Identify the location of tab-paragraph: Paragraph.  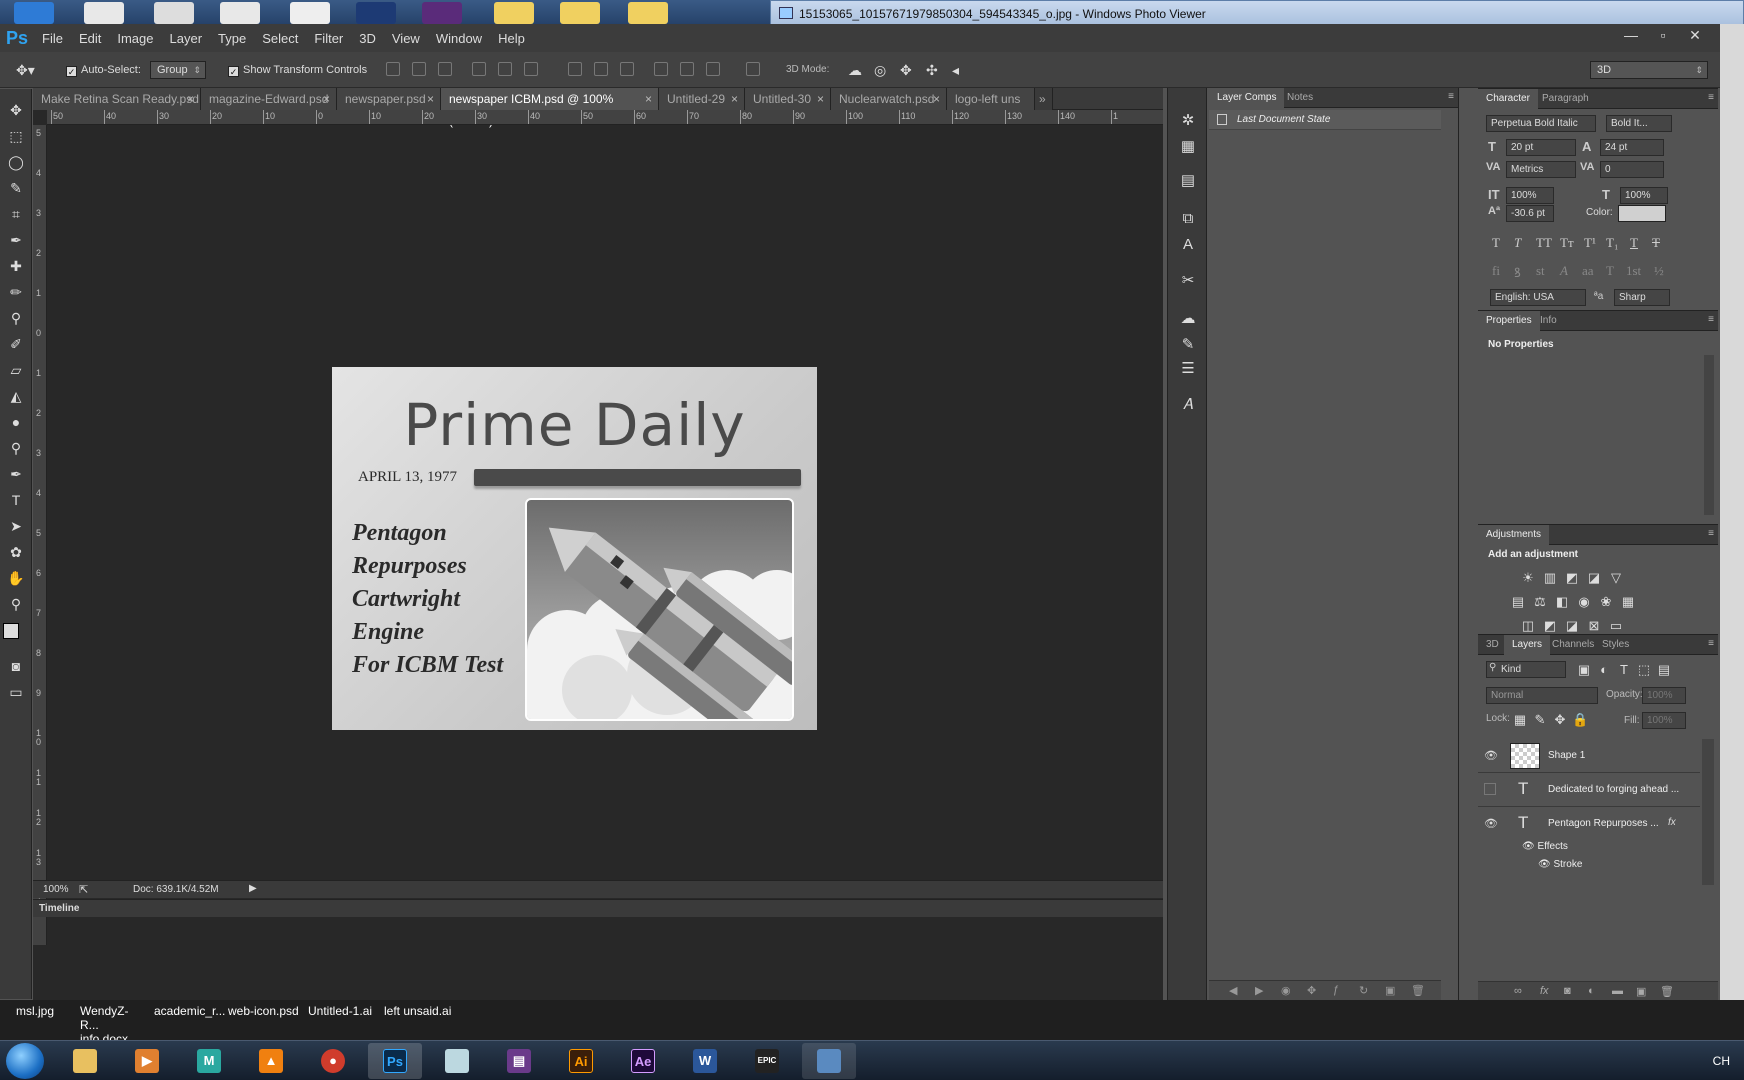
(1565, 99).